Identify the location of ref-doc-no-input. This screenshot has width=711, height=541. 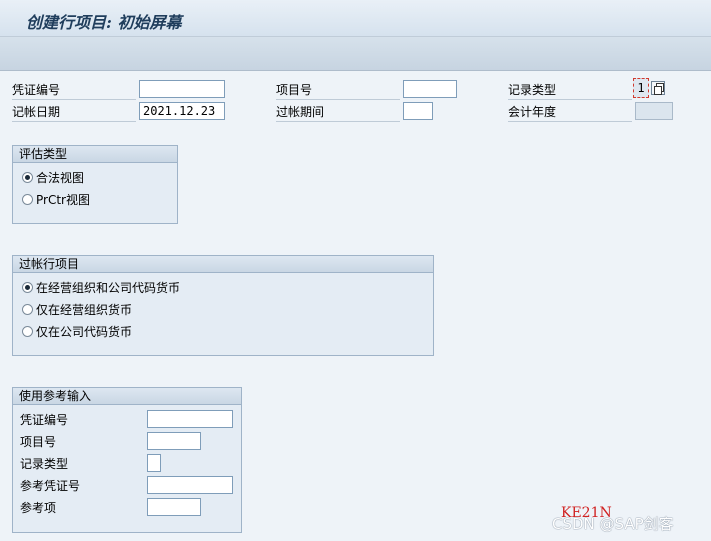
(190, 419).